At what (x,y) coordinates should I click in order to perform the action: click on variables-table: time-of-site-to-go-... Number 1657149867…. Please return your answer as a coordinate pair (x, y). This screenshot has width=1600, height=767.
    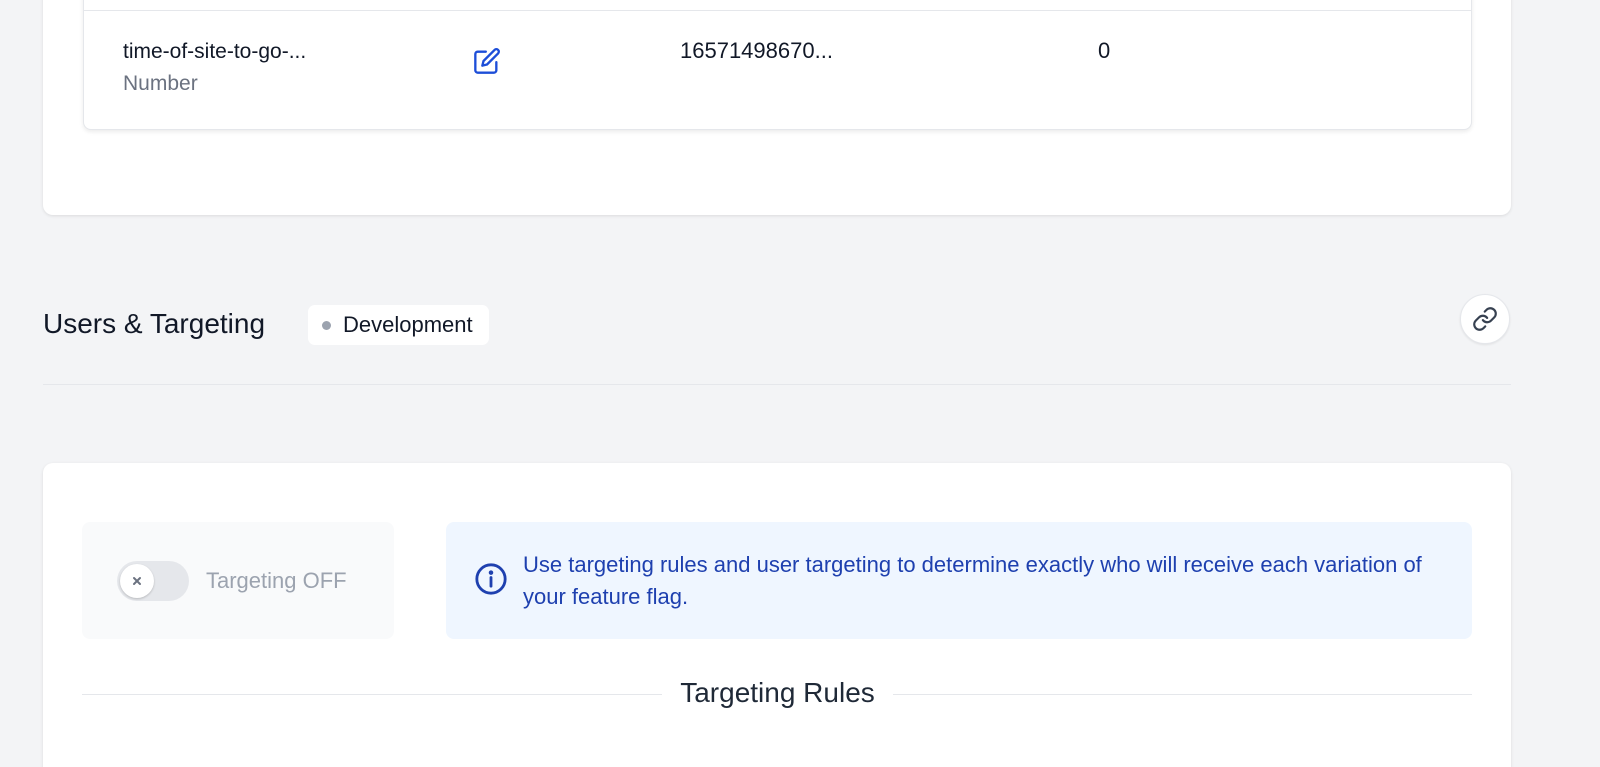
    Looking at the image, I should click on (777, 65).